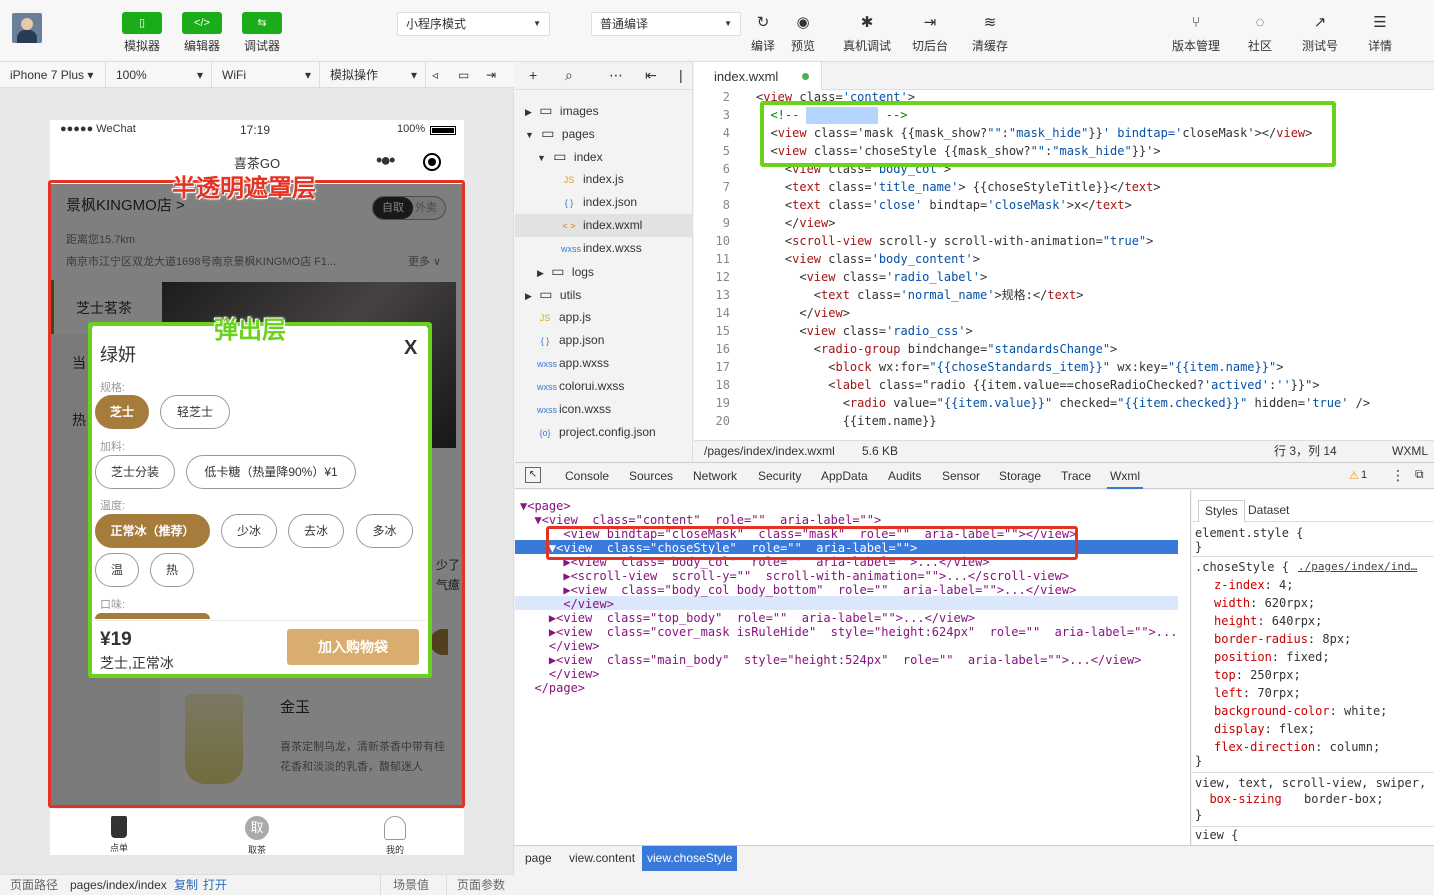 The height and width of the screenshot is (895, 1434). Describe the element at coordinates (373, 75) in the screenshot. I see `sim-op-select: 模拟操作 ▾` at that location.